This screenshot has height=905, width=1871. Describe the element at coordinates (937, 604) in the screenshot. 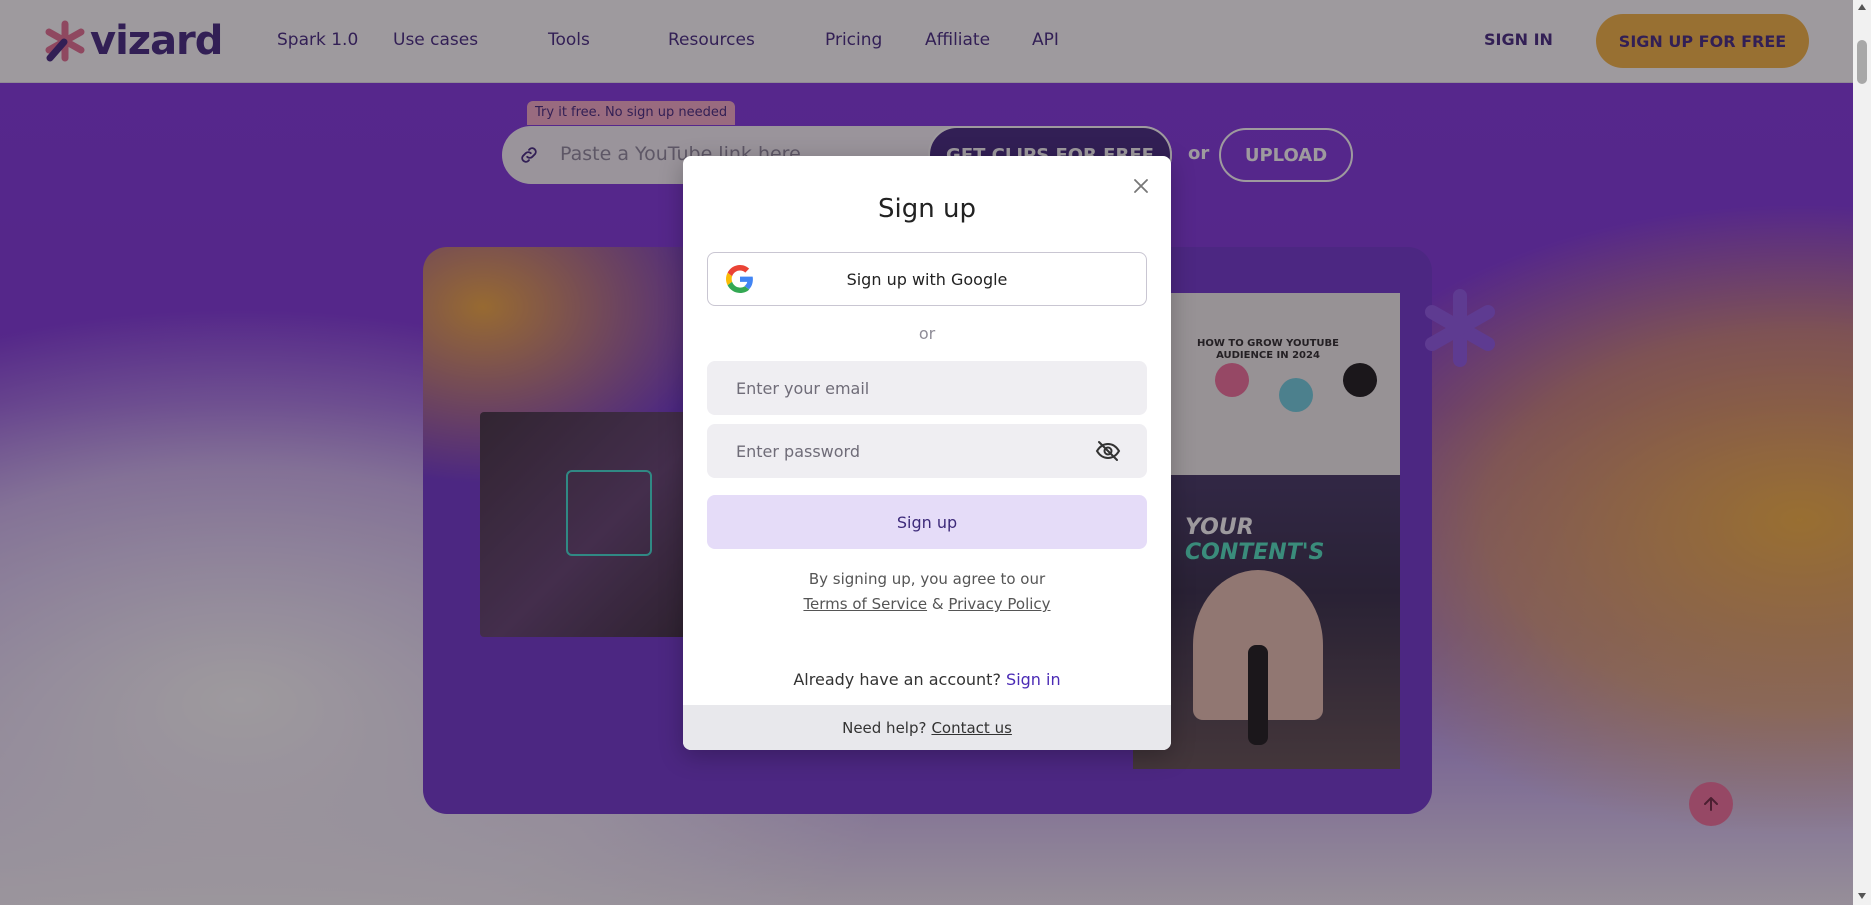

I see `terms-ampersand: &` at that location.